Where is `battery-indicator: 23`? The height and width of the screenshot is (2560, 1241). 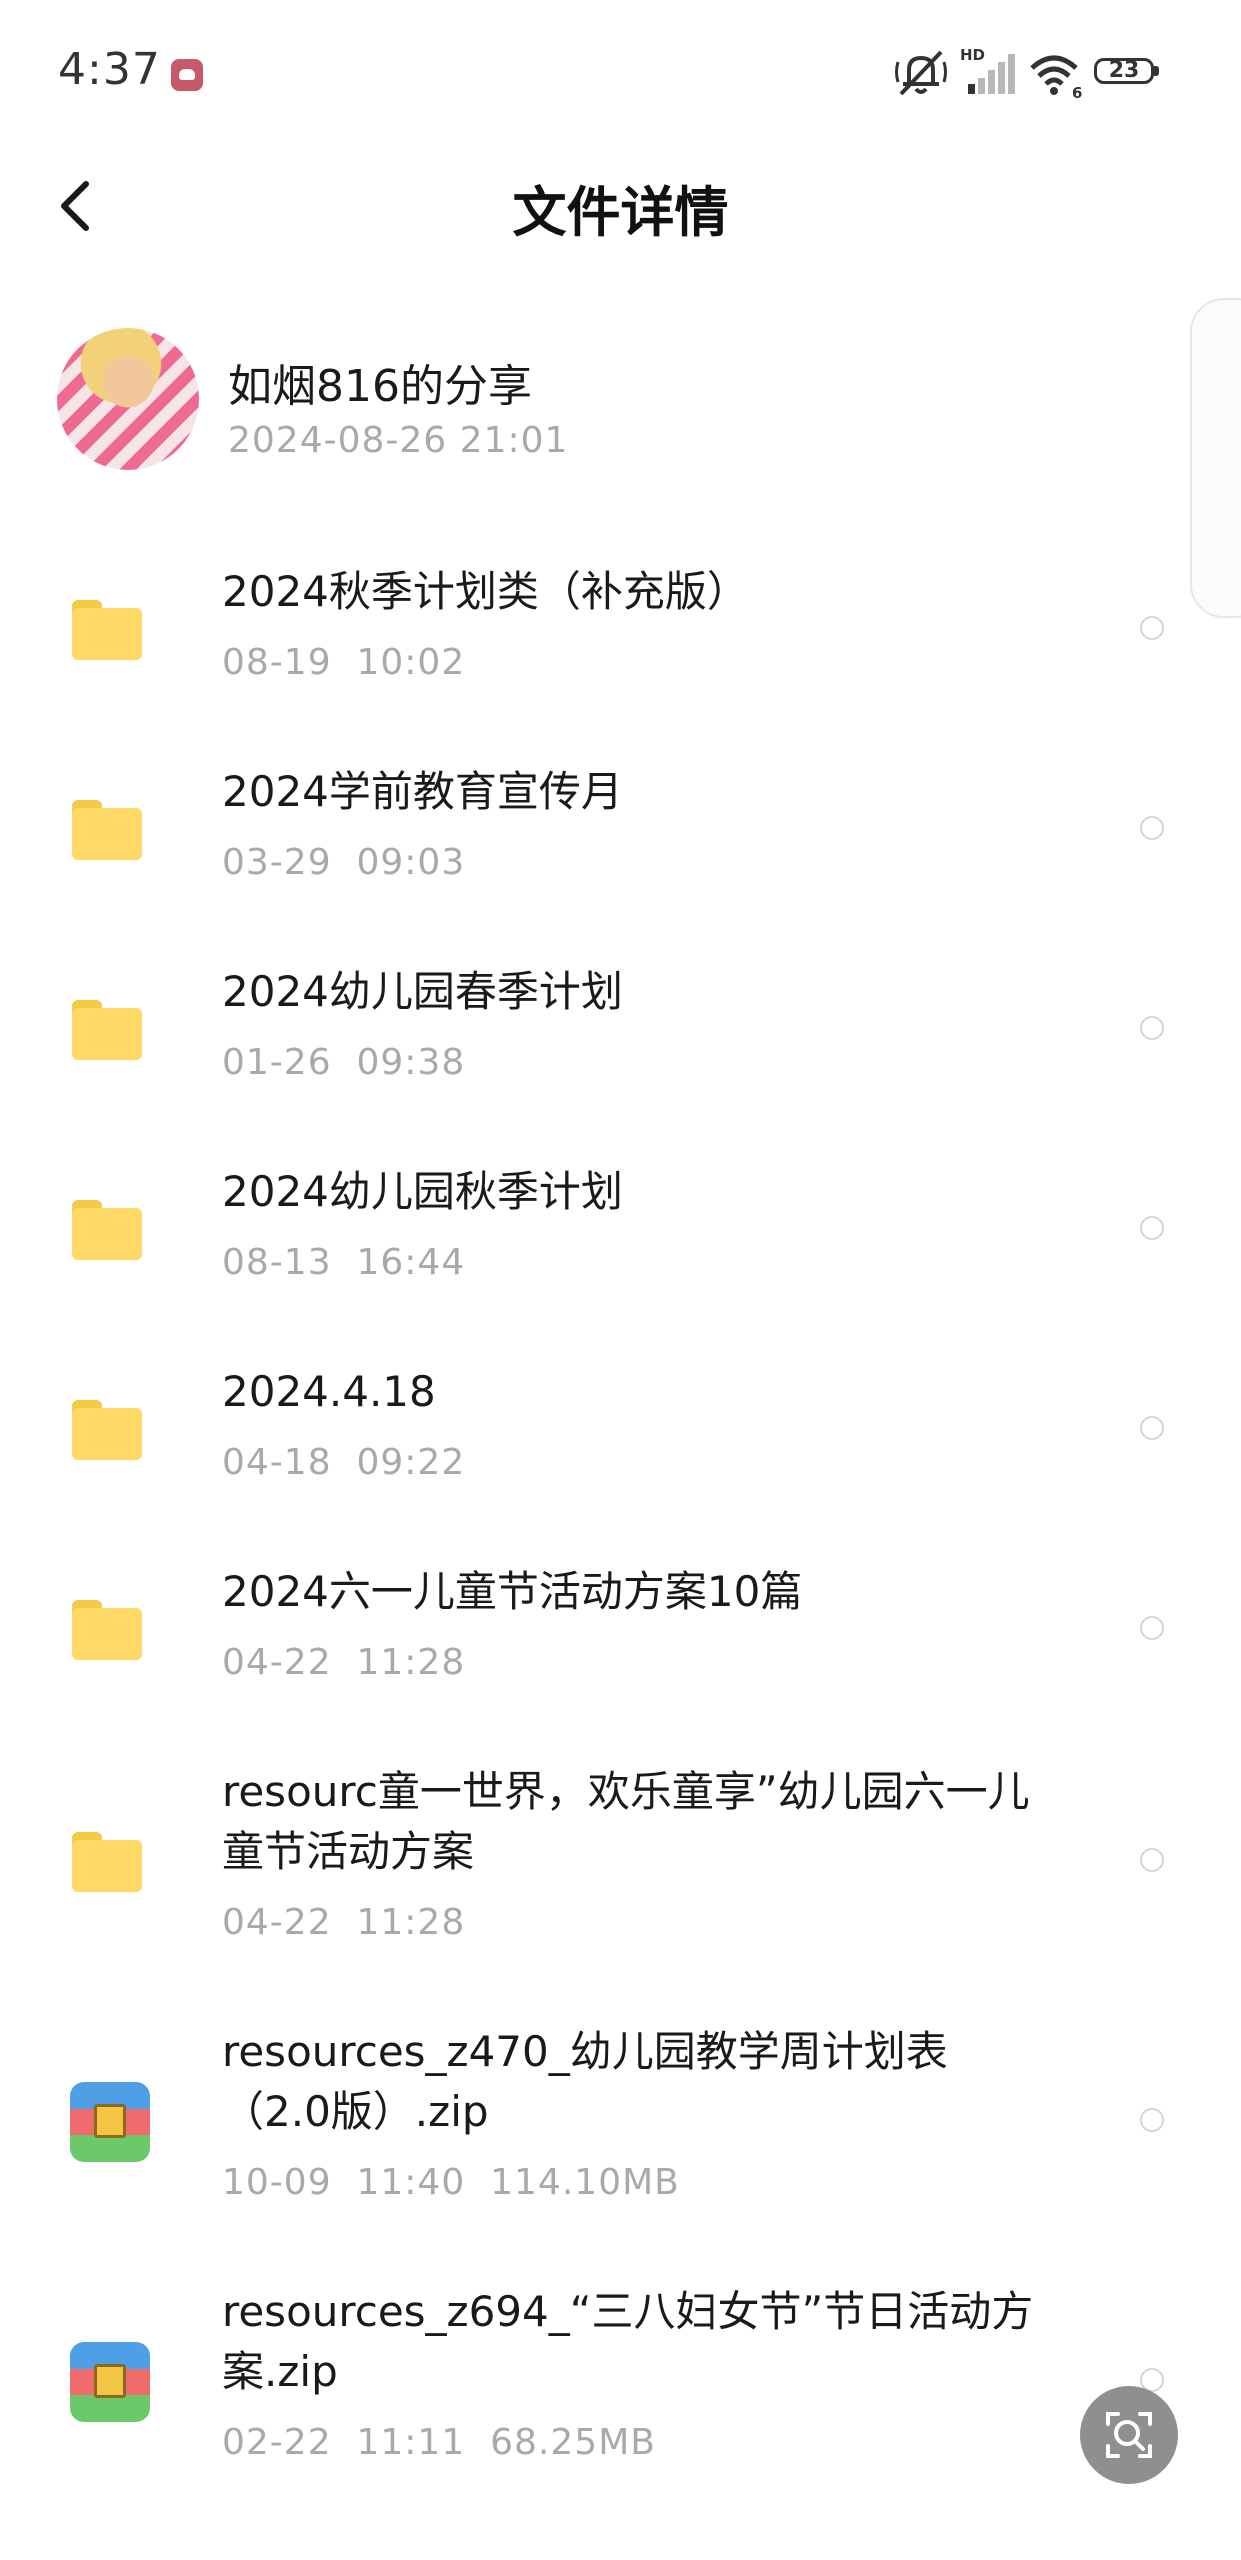
battery-indicator: 23 is located at coordinates (1128, 73).